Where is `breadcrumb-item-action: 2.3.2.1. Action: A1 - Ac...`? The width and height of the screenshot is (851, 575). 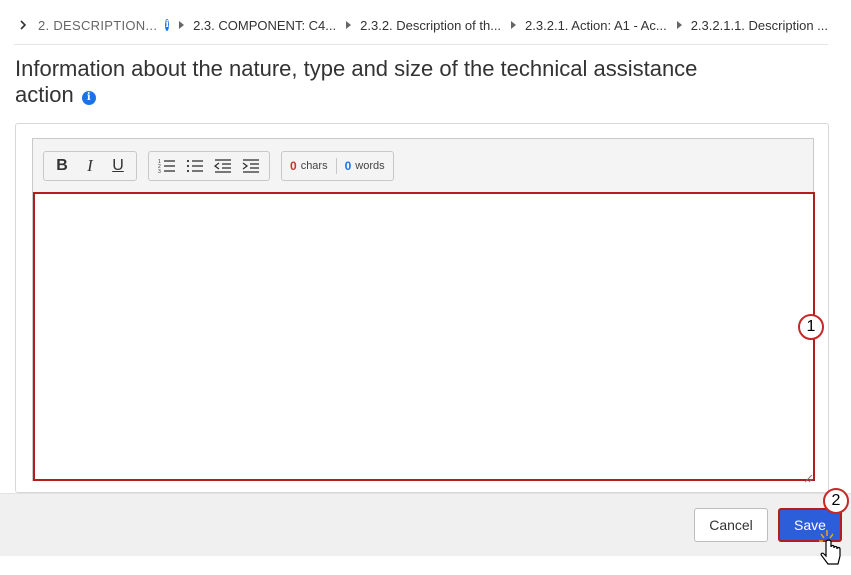 breadcrumb-item-action: 2.3.2.1. Action: A1 - Ac... is located at coordinates (596, 25).